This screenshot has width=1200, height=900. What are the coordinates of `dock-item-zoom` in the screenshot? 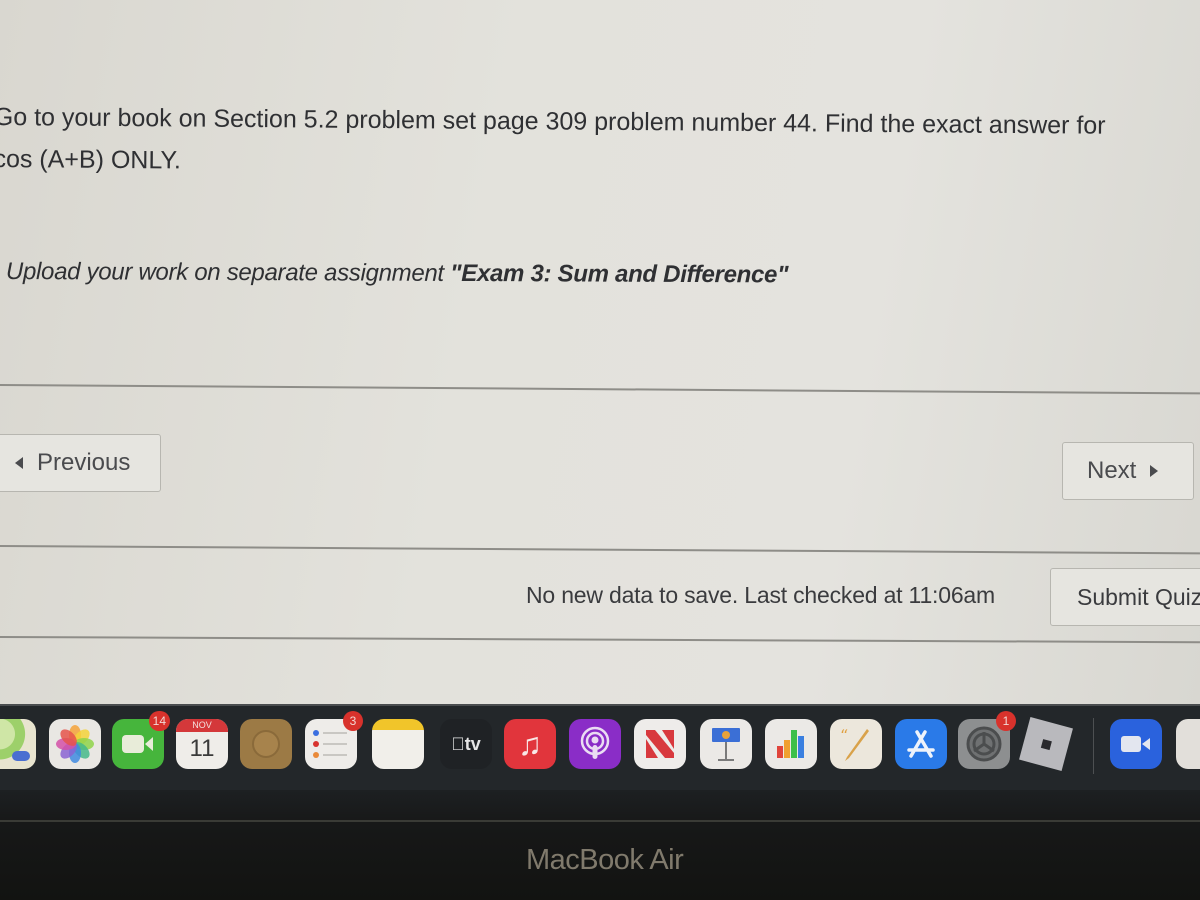 It's located at (1136, 744).